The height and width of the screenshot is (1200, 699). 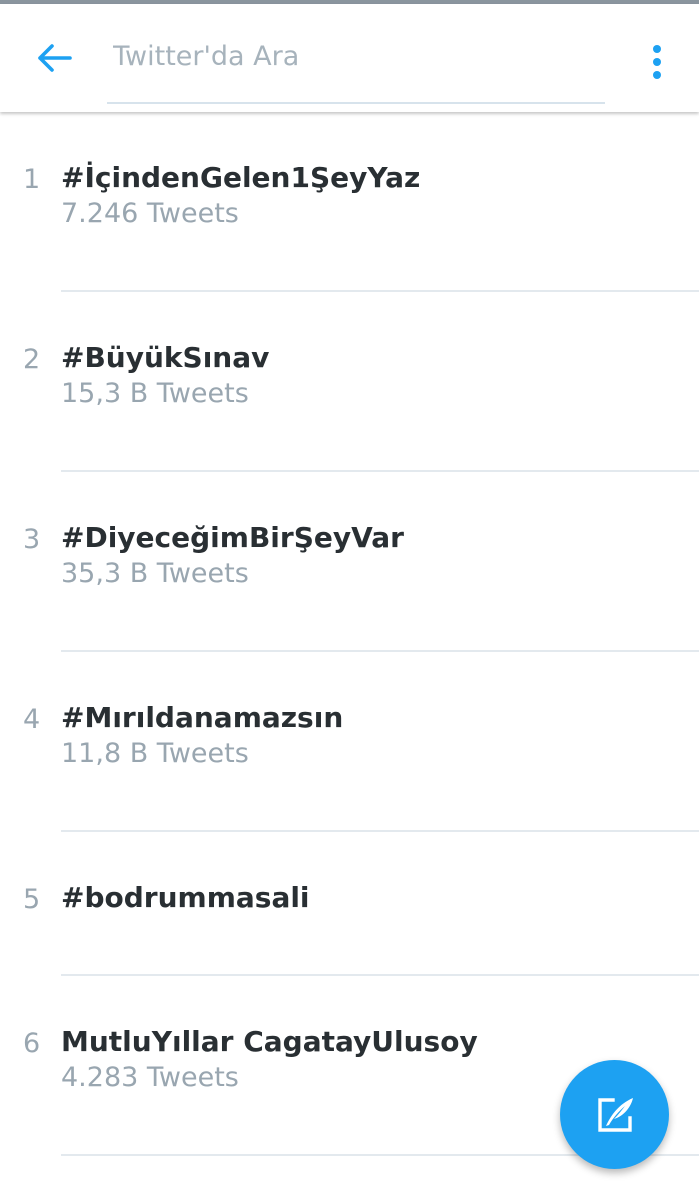 I want to click on compose-tweet-icon, so click(x=615, y=1114).